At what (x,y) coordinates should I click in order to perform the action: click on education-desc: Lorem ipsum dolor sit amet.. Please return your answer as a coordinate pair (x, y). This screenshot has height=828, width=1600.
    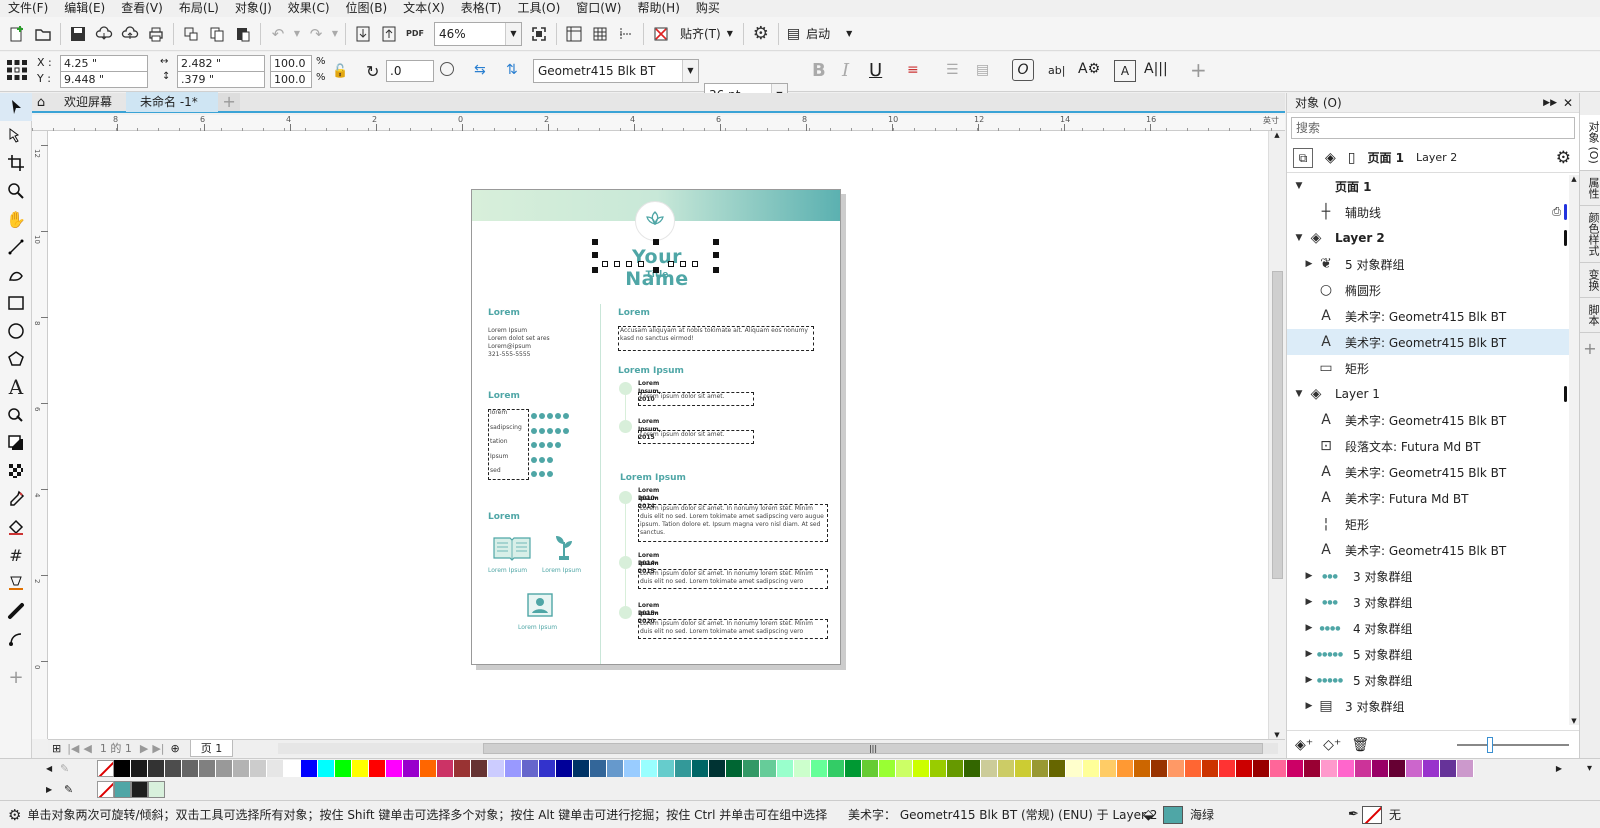
    Looking at the image, I should click on (696, 397).